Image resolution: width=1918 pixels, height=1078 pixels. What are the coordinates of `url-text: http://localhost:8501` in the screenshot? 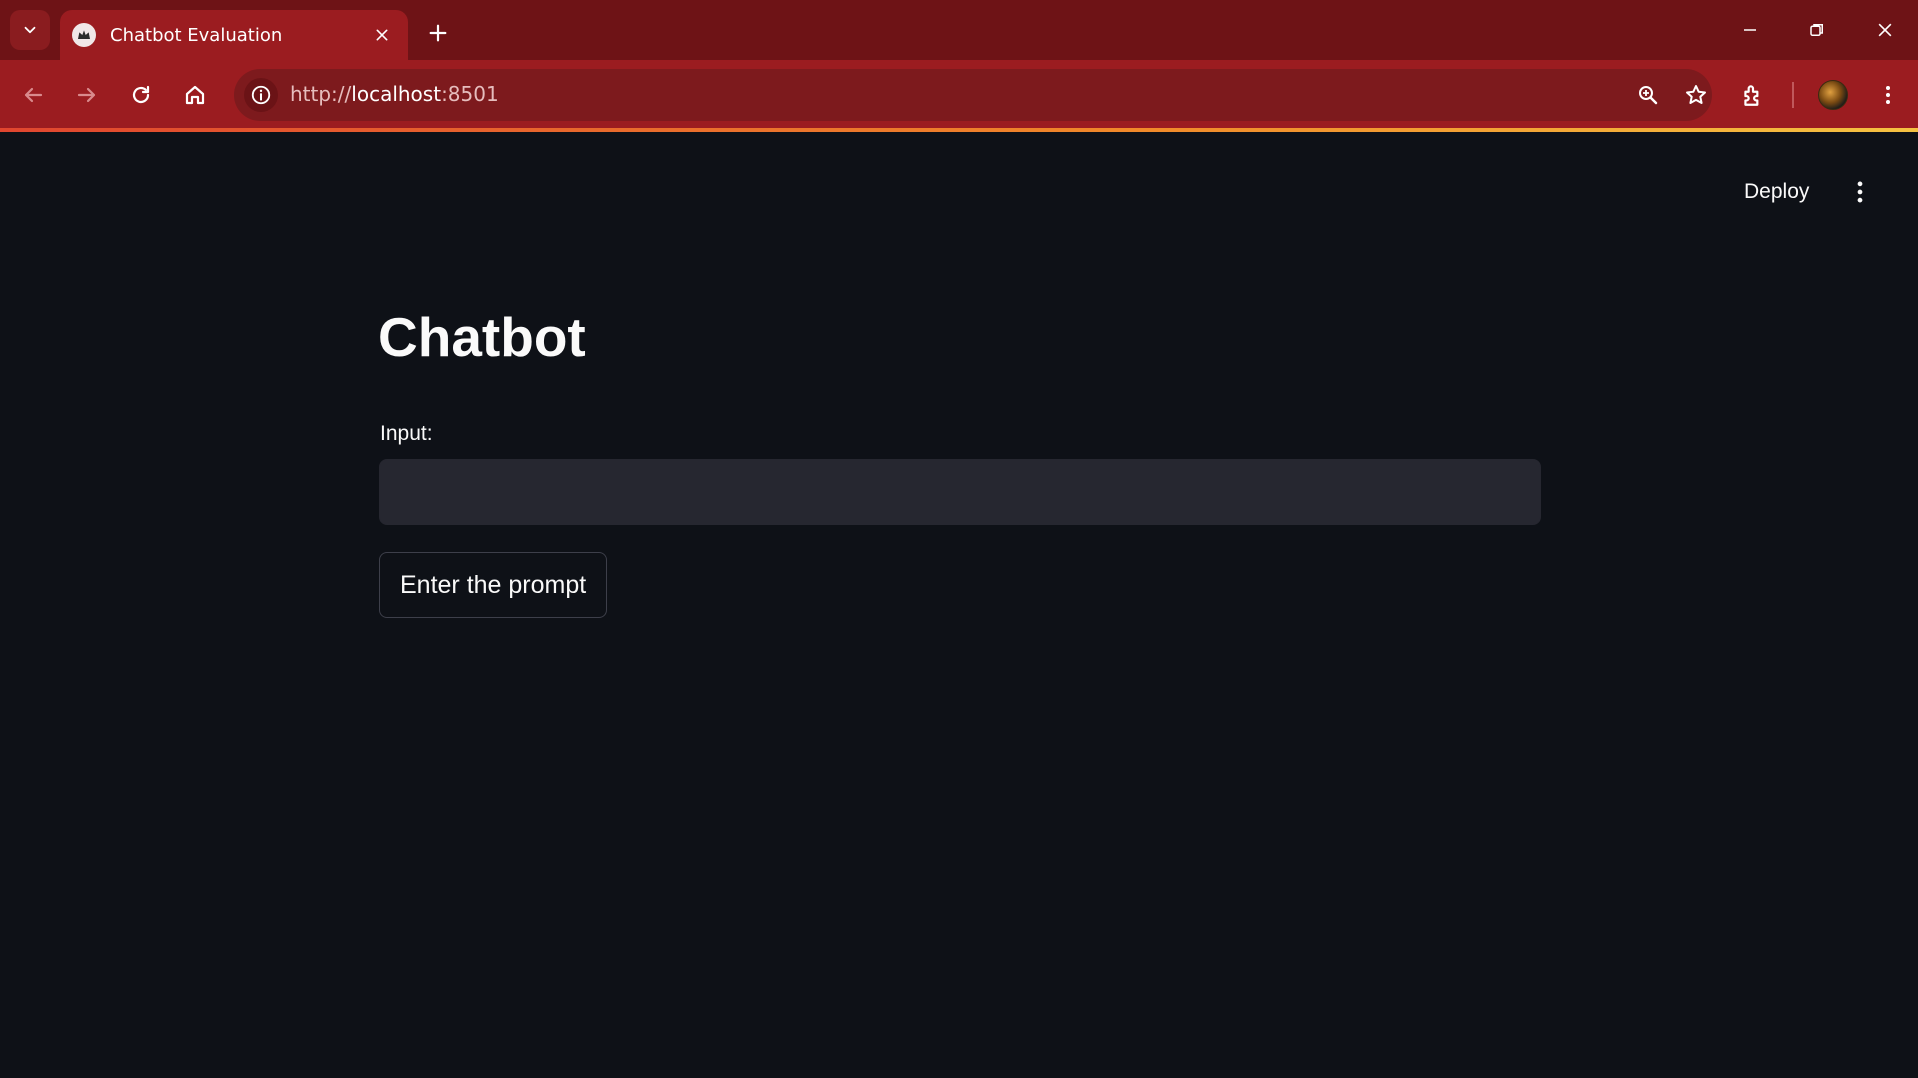 It's located at (394, 94).